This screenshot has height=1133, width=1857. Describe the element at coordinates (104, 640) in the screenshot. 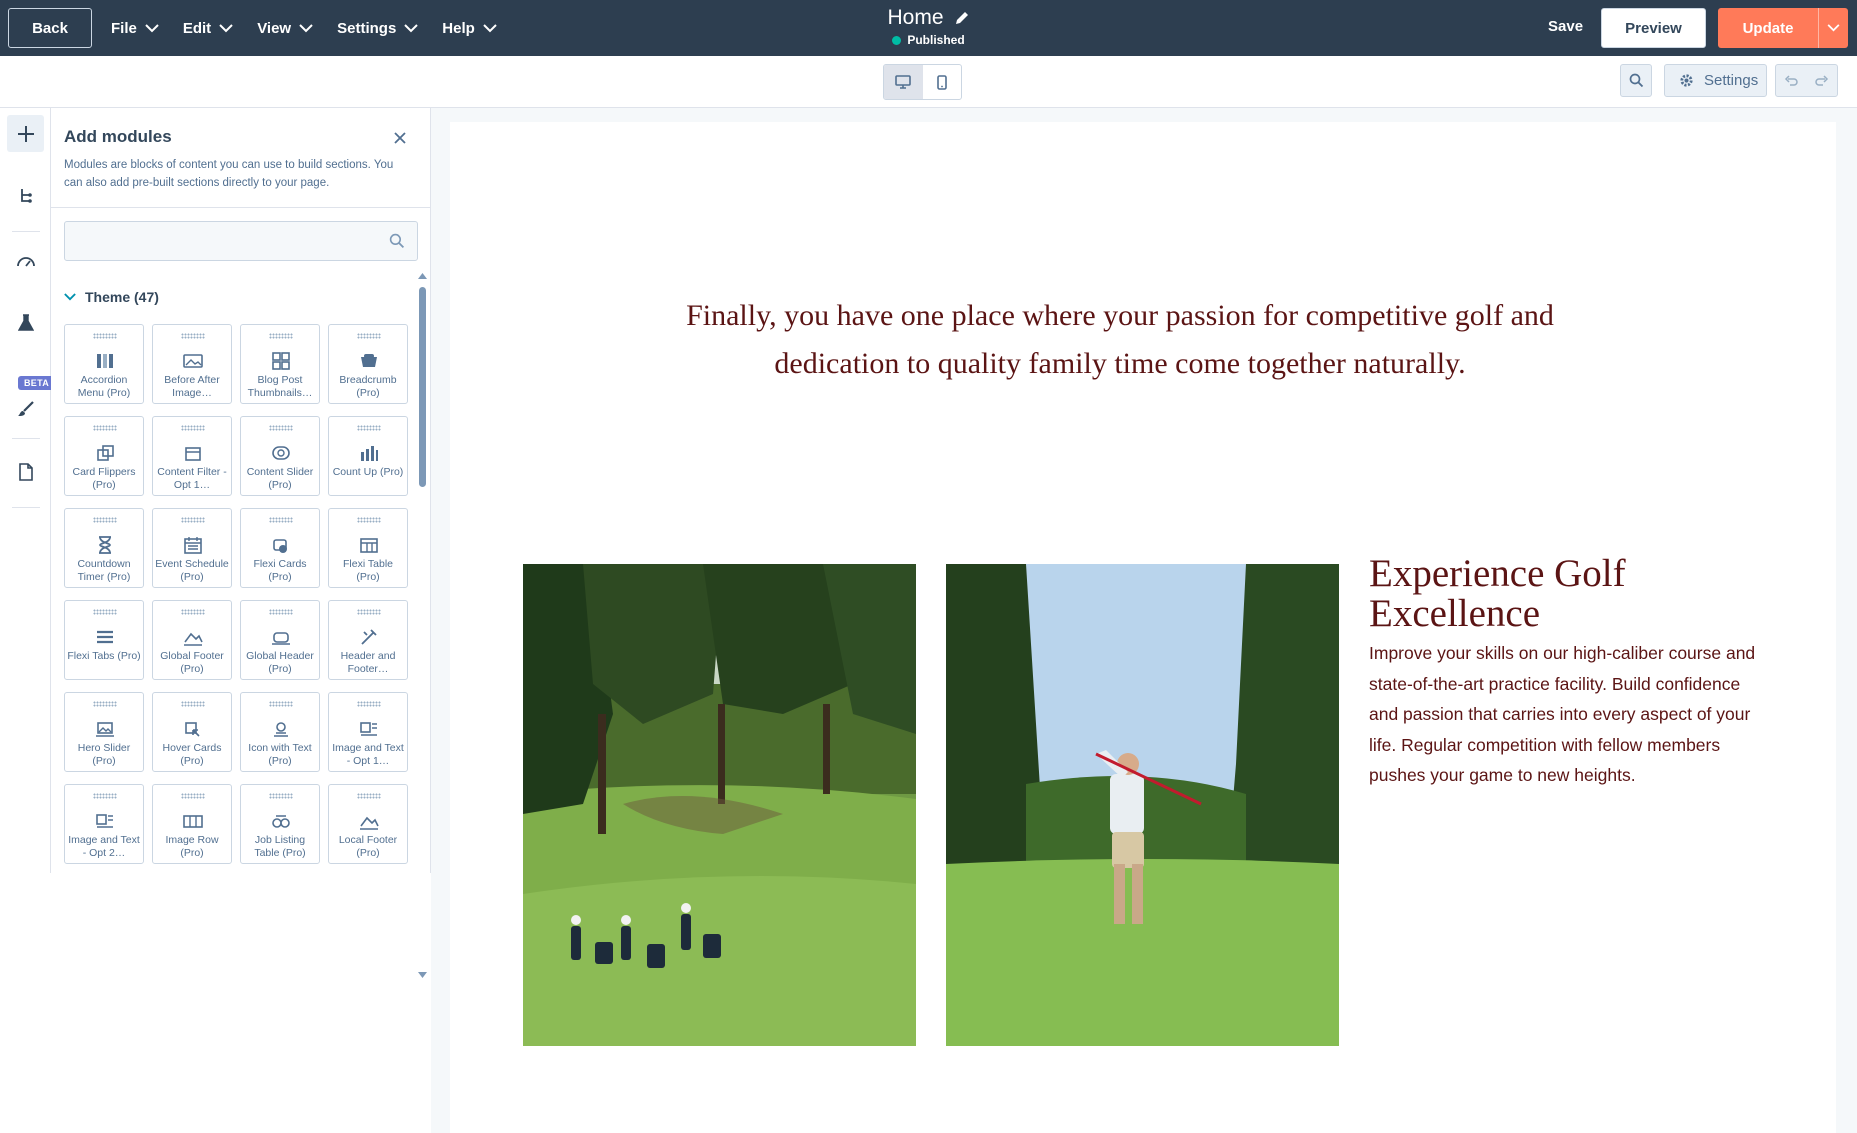

I see `module-card: Flexi Tabs (Pro)` at that location.